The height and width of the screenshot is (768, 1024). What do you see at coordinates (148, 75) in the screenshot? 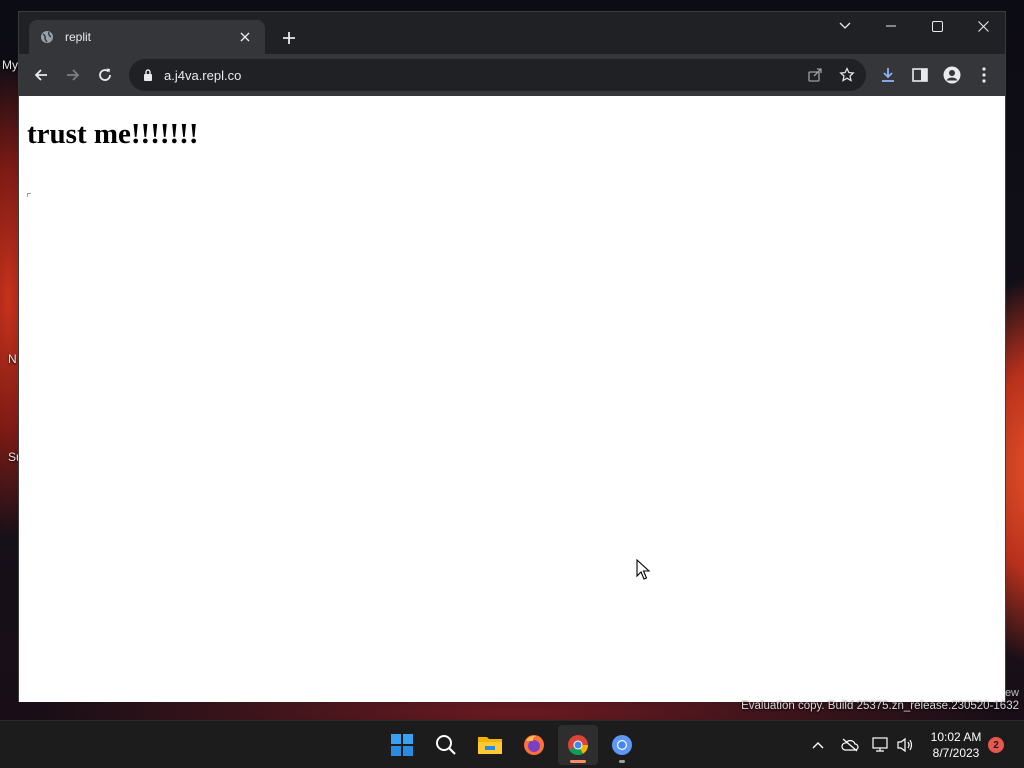
I see `lock-icon` at bounding box center [148, 75].